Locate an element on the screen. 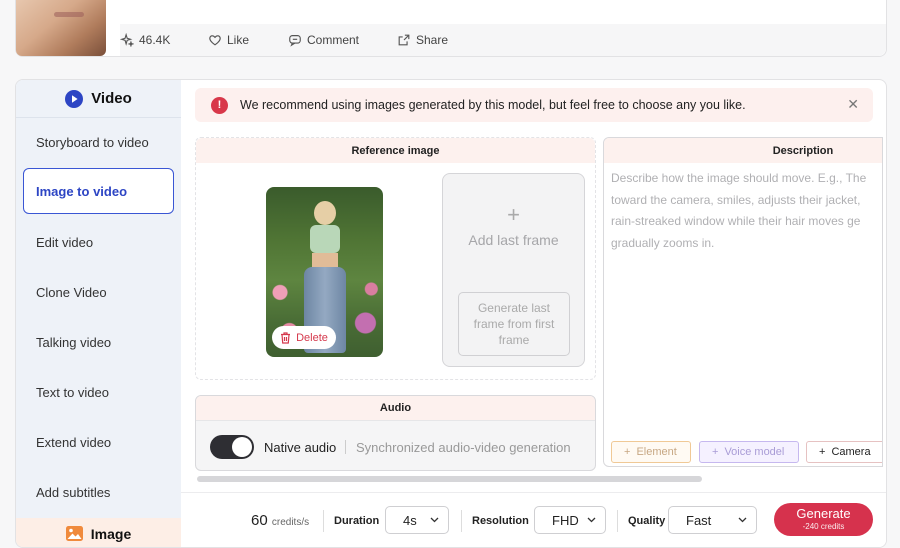 The image size is (900, 548). sidebar-item-talking-video: Talking video is located at coordinates (73, 342).